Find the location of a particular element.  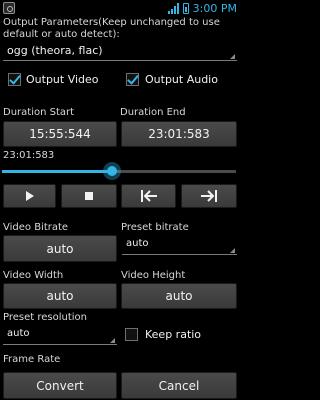

convert-label: Convert is located at coordinates (60, 385).